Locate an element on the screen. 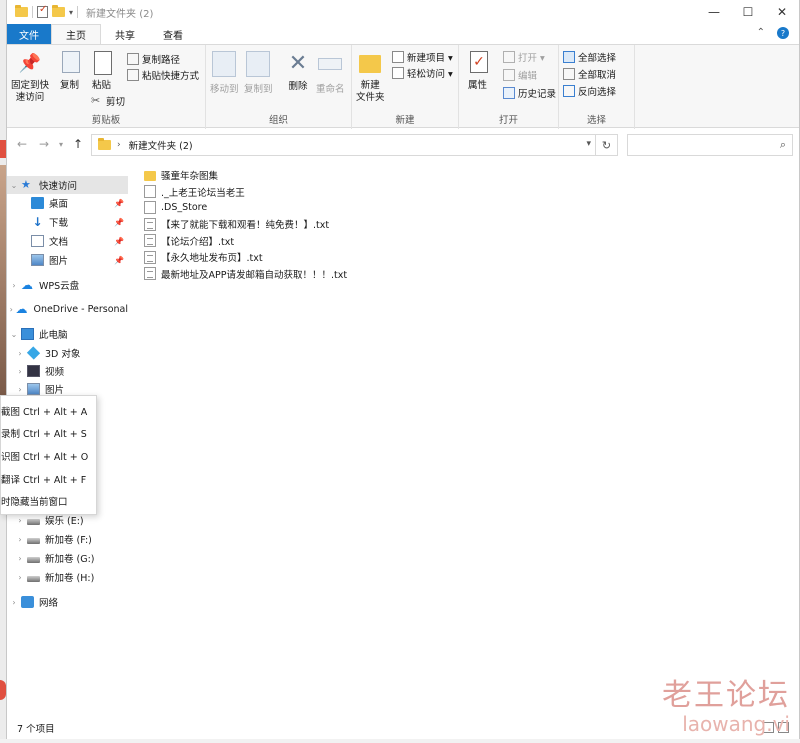  customize-toolbar-icon: ▾ is located at coordinates (71, 12).